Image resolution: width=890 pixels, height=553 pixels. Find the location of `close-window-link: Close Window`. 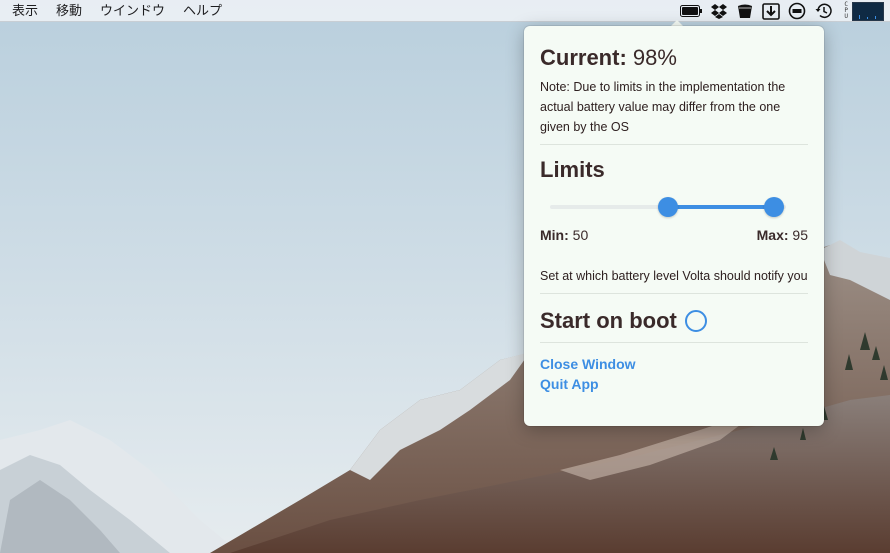

close-window-link: Close Window is located at coordinates (674, 364).